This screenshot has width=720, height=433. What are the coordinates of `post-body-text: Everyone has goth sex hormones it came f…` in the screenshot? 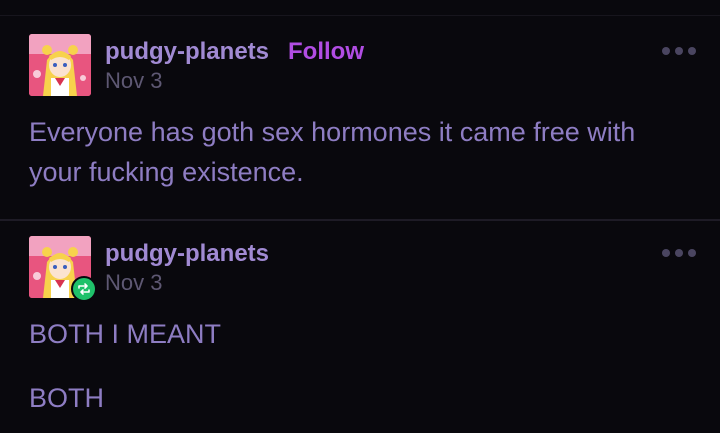 It's located at (332, 152).